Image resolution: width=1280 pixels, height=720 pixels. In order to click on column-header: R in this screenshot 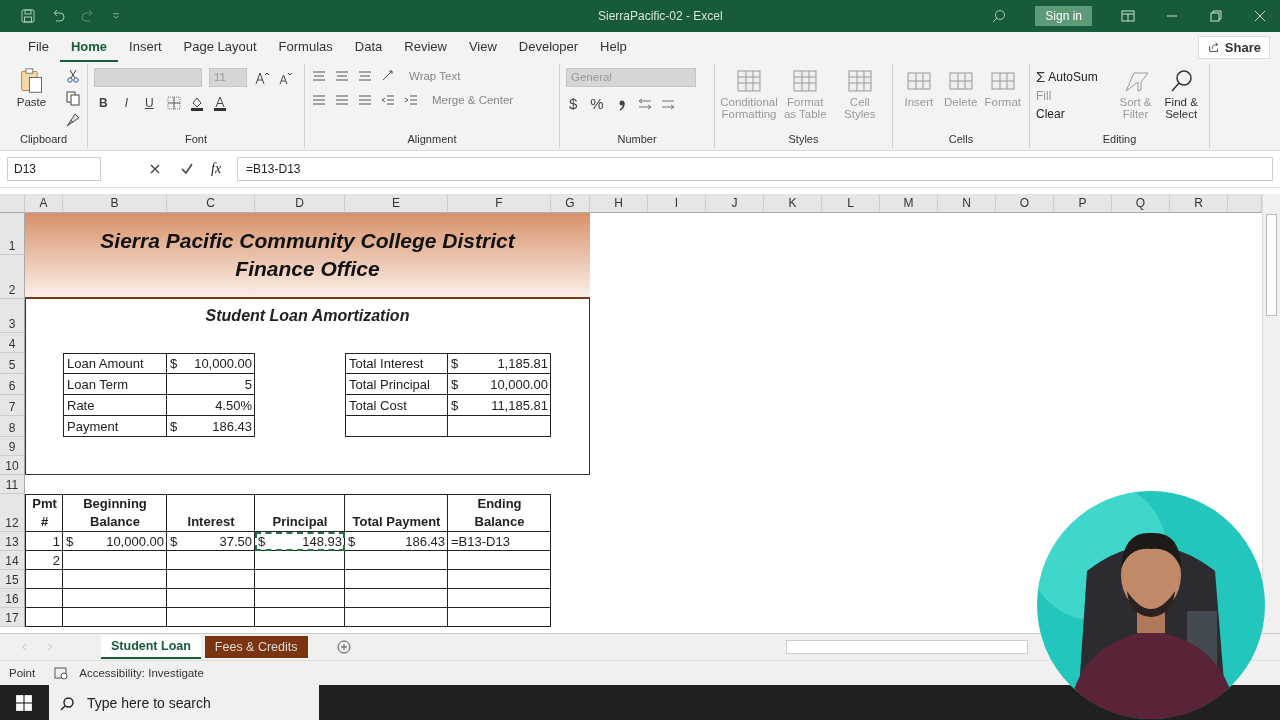, I will do `click(1199, 203)`.